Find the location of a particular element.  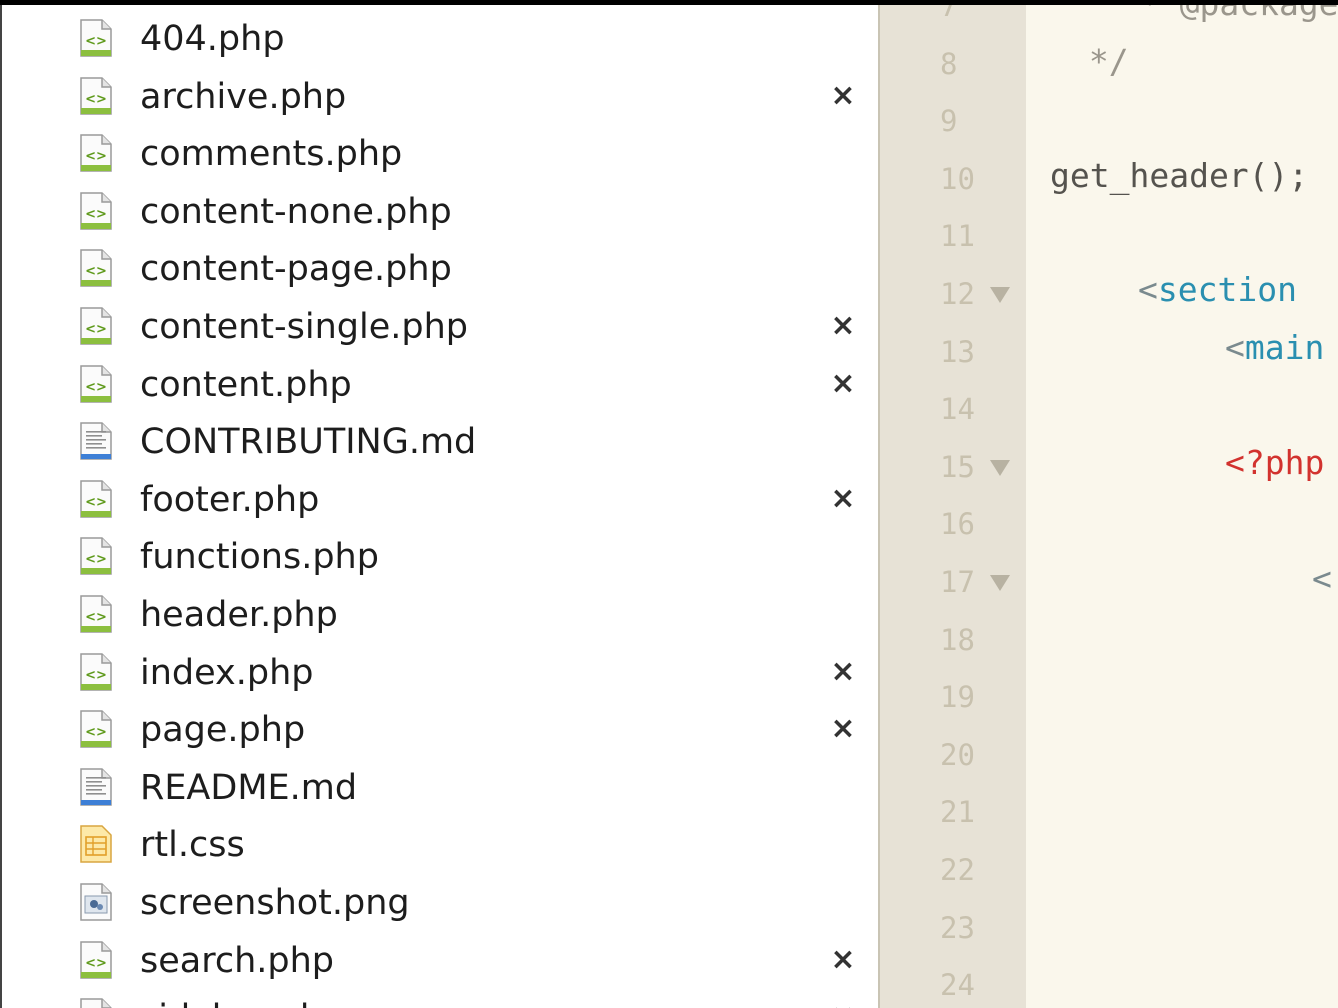

css-file-icon is located at coordinates (96, 844).